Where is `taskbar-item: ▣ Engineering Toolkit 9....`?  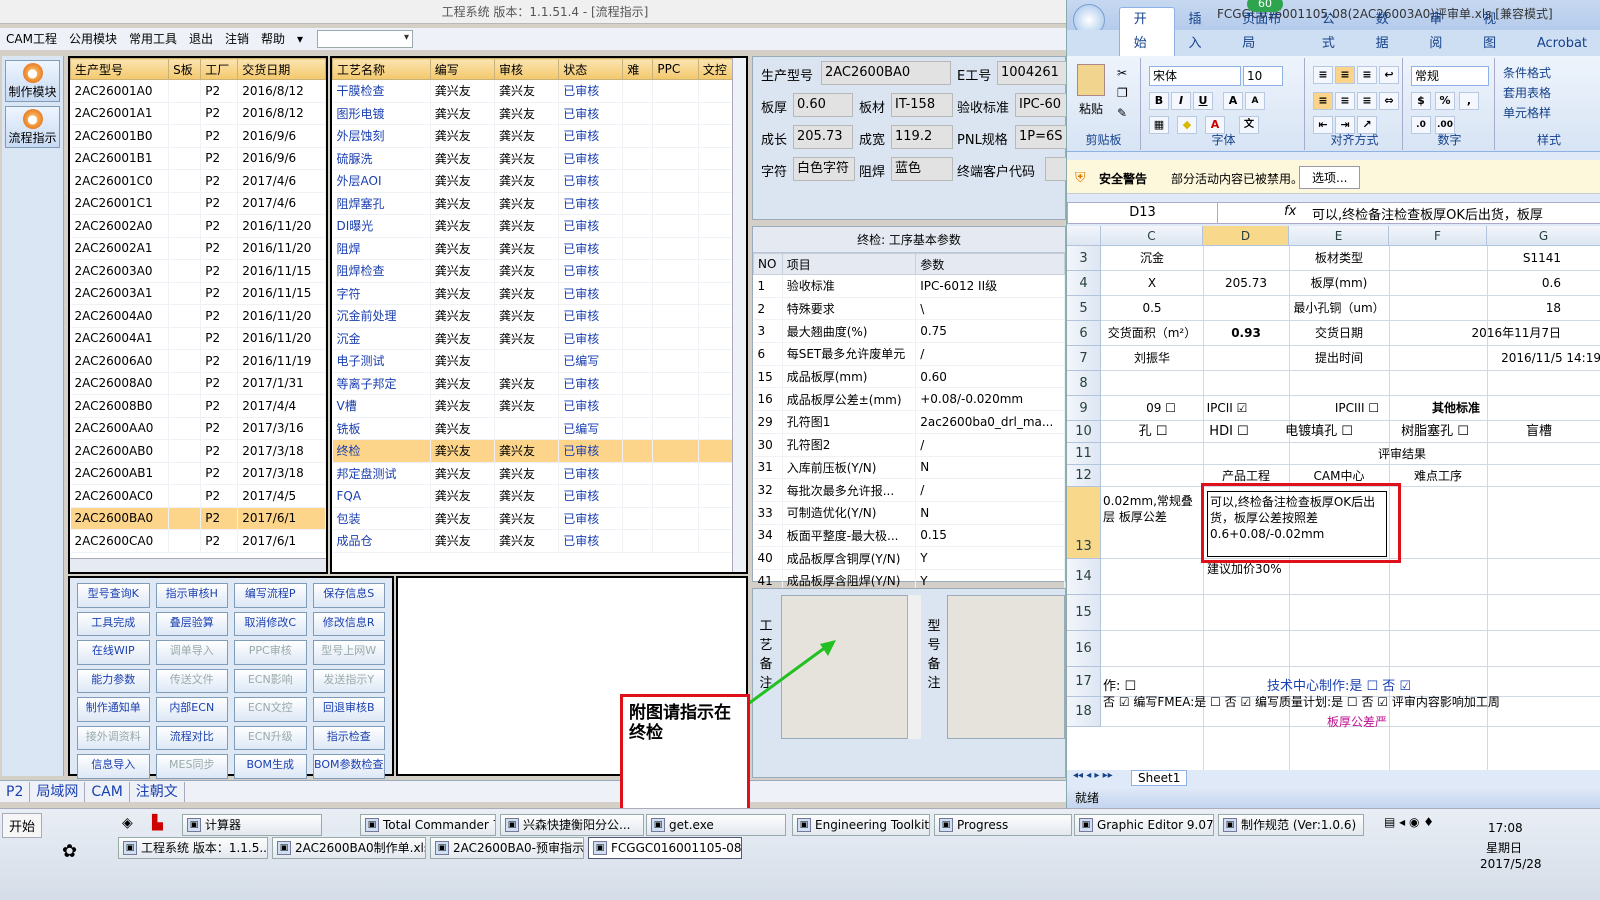 taskbar-item: ▣ Engineering Toolkit 9.... is located at coordinates (861, 825).